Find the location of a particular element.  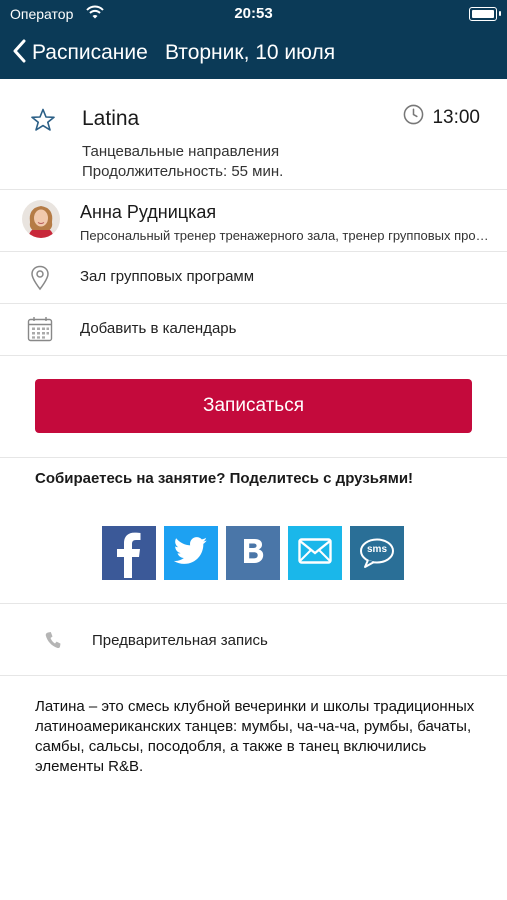

signup-button: Записаться is located at coordinates (253, 406).